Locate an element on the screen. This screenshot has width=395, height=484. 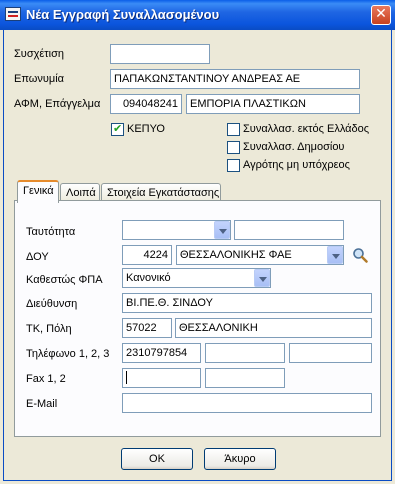
vat-select: Κανονικό is located at coordinates (196, 278).